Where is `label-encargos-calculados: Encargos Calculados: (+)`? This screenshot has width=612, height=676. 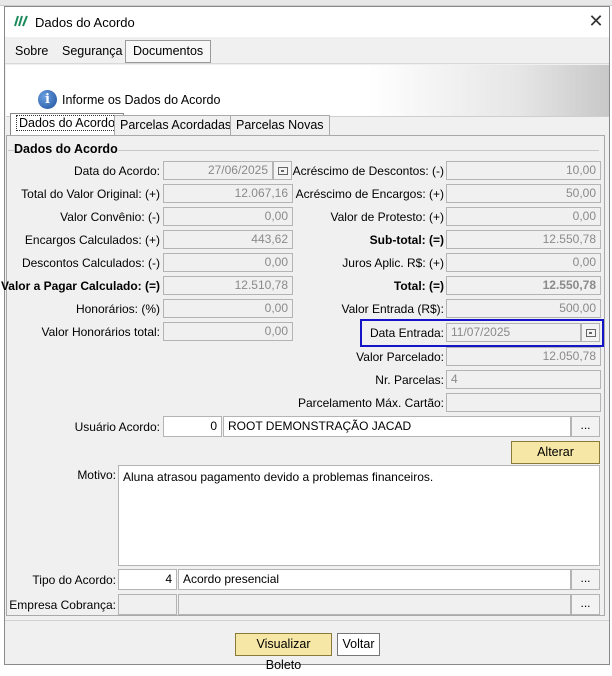 label-encargos-calculados: Encargos Calculados: (+) is located at coordinates (92, 240).